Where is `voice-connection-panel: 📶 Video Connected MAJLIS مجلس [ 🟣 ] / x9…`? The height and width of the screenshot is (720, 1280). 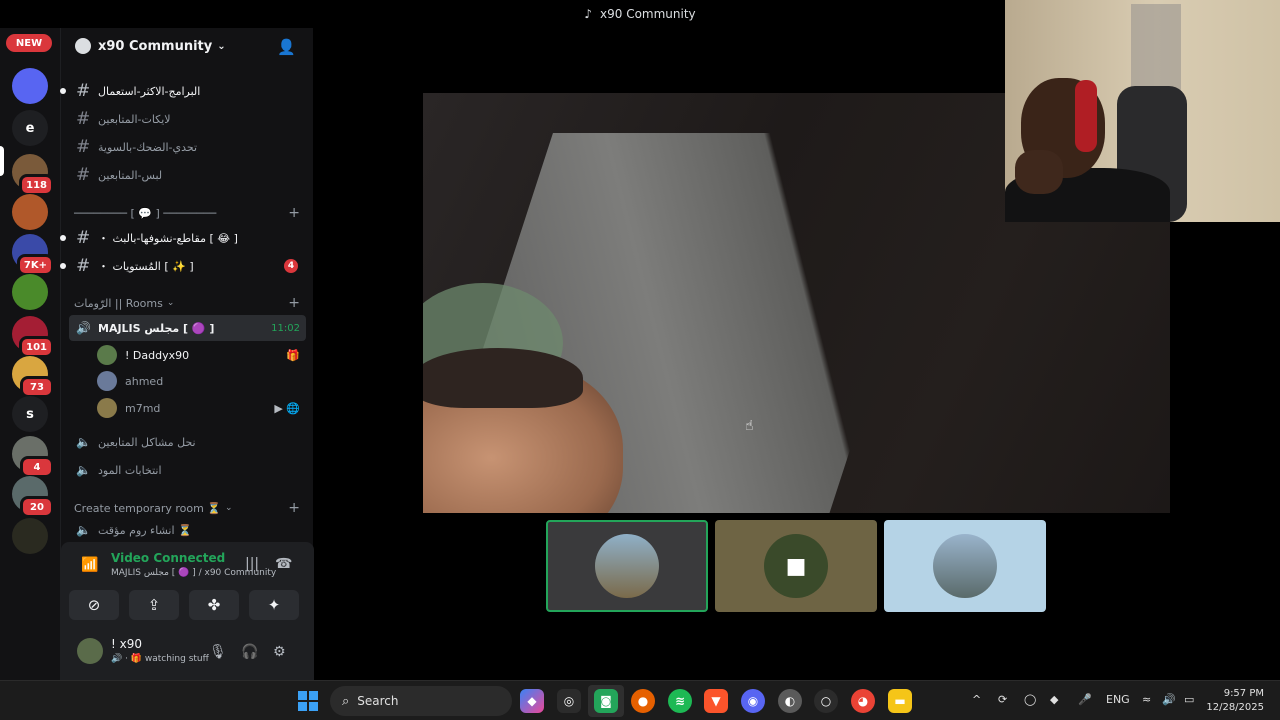
voice-connection-panel: 📶 Video Connected MAJLIS مجلس [ 🟣 ] / x9… is located at coordinates (187, 586).